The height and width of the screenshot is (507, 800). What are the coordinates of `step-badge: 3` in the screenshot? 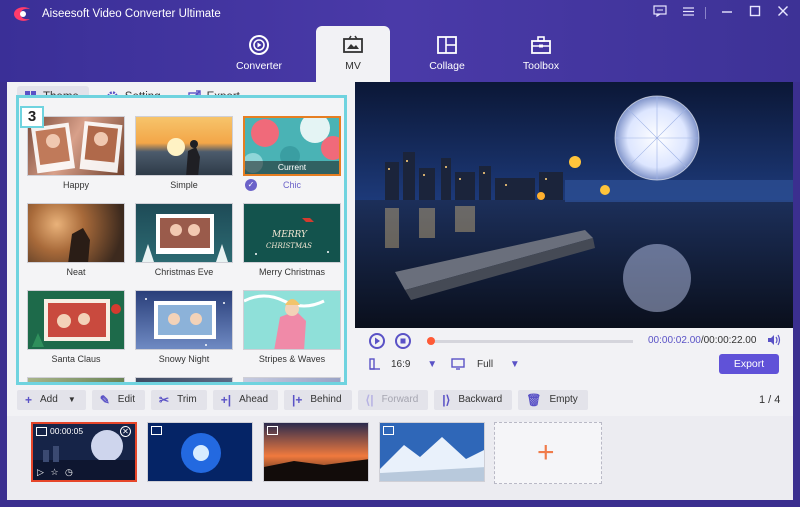 It's located at (32, 117).